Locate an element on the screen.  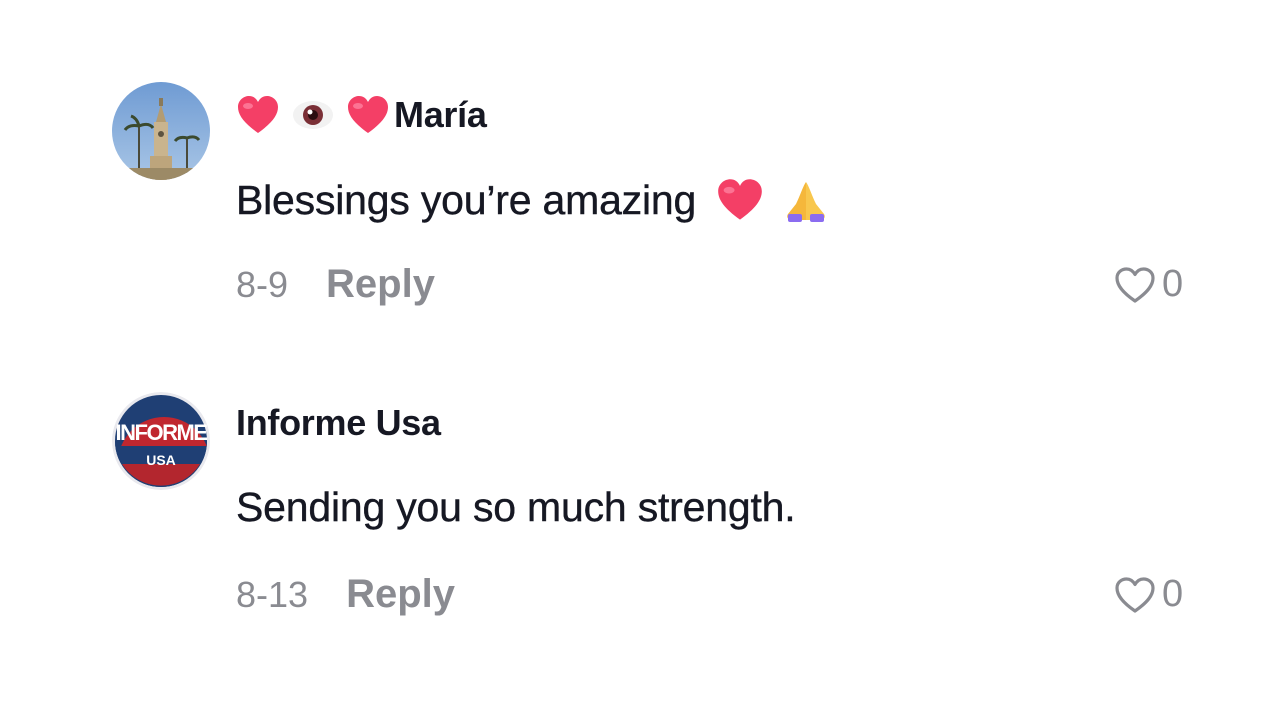
comment-text: Sending you so much strength. is located at coordinates (516, 507).